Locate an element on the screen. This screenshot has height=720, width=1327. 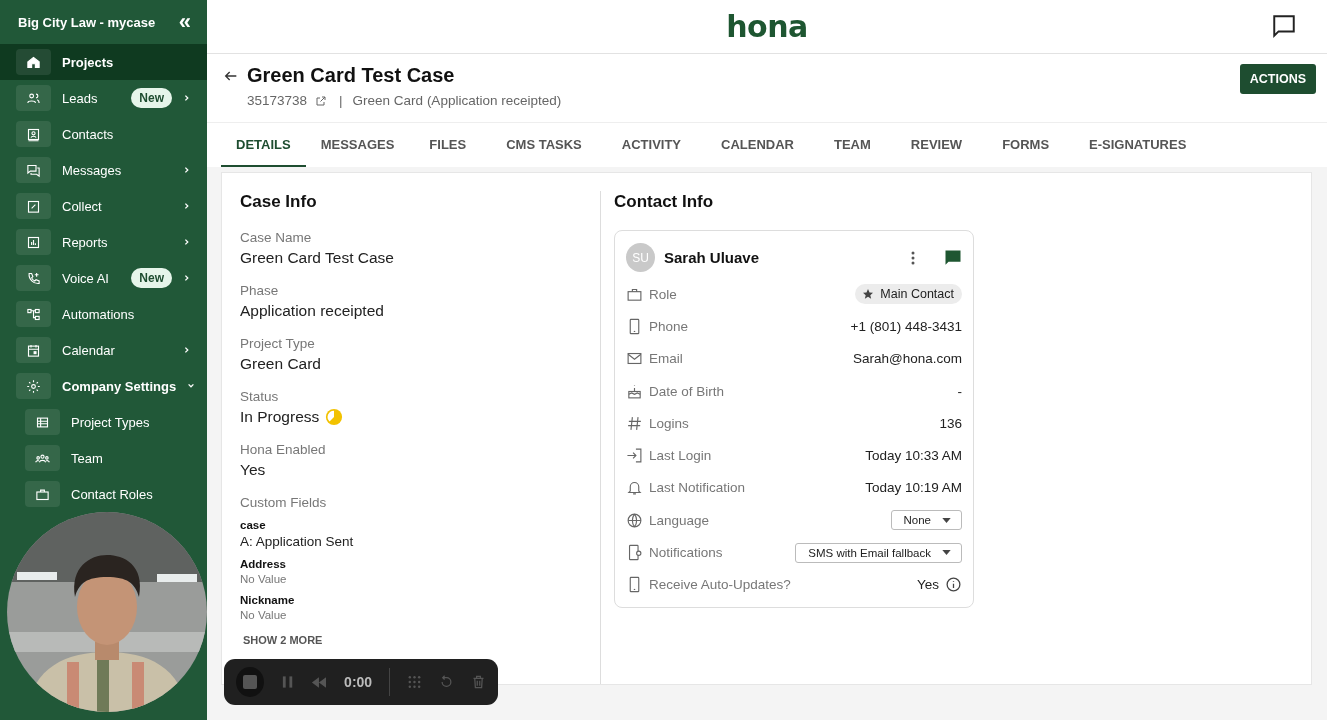
nav-label: Contacts is located at coordinates (88, 134).